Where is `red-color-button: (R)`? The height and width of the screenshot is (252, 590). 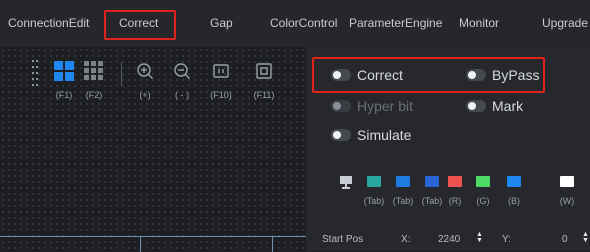 red-color-button: (R) is located at coordinates (455, 191).